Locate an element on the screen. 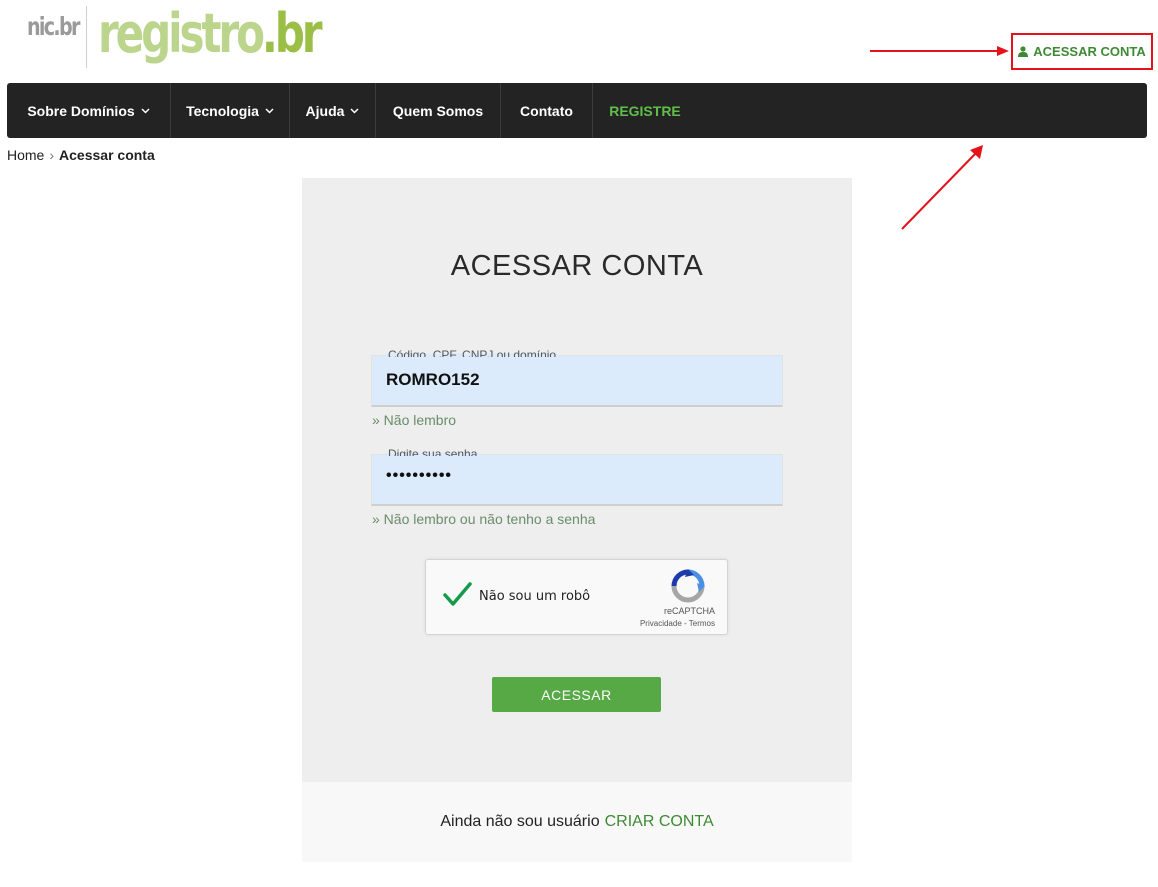 The height and width of the screenshot is (887, 1158). nav-sobre-dominios-label: Sobre Domínios is located at coordinates (81, 110).